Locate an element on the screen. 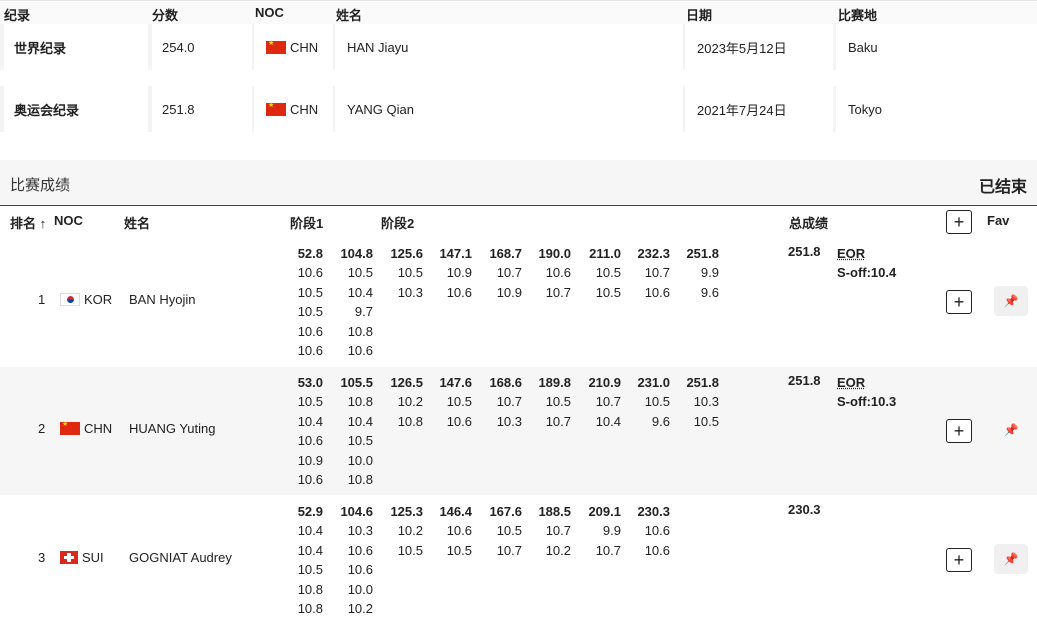 Image resolution: width=1037 pixels, height=621 pixels. results-column-header: 排名 ↑ NOC 姓名 阶段1 阶段2 总成绩 + Fav is located at coordinates (518, 222).